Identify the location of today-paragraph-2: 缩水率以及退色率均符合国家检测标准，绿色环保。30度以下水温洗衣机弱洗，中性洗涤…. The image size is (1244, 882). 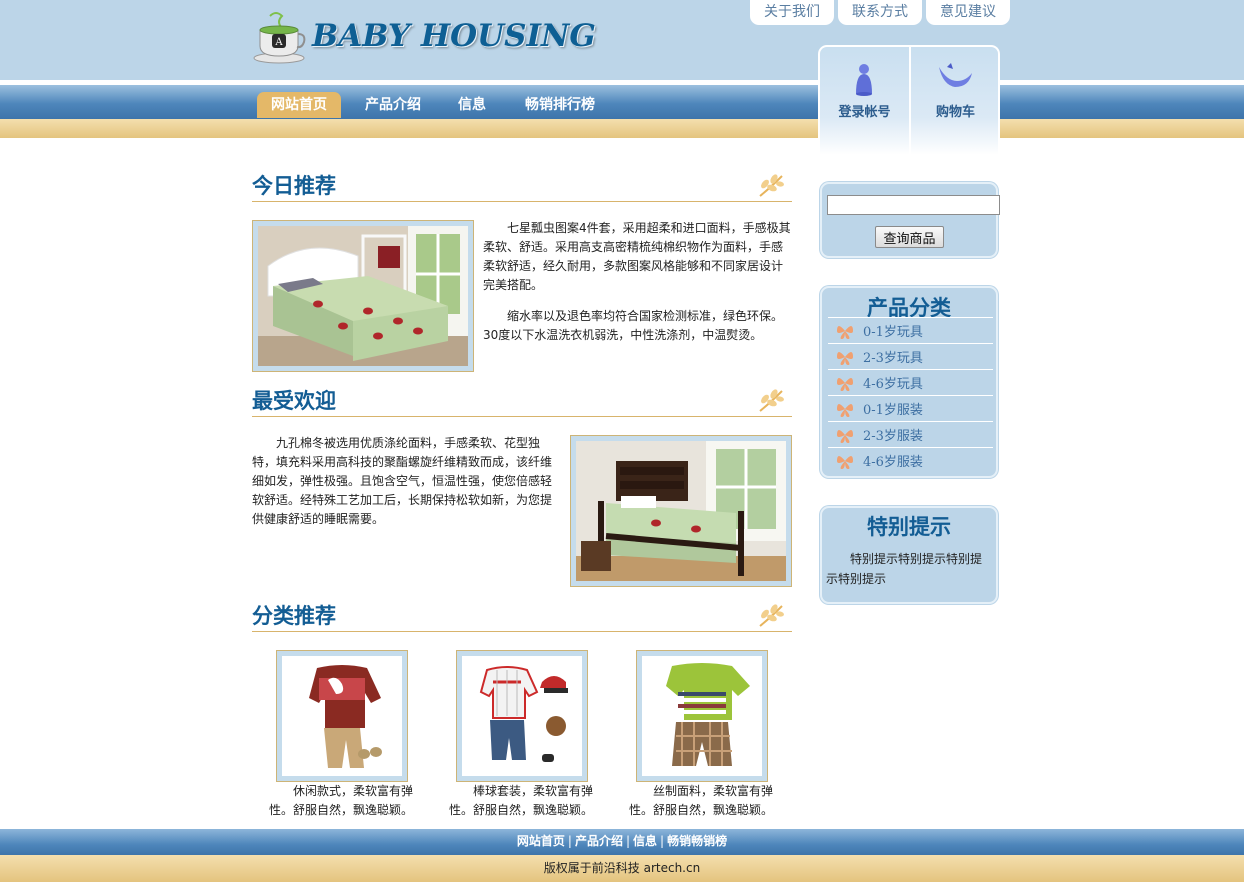
(633, 325).